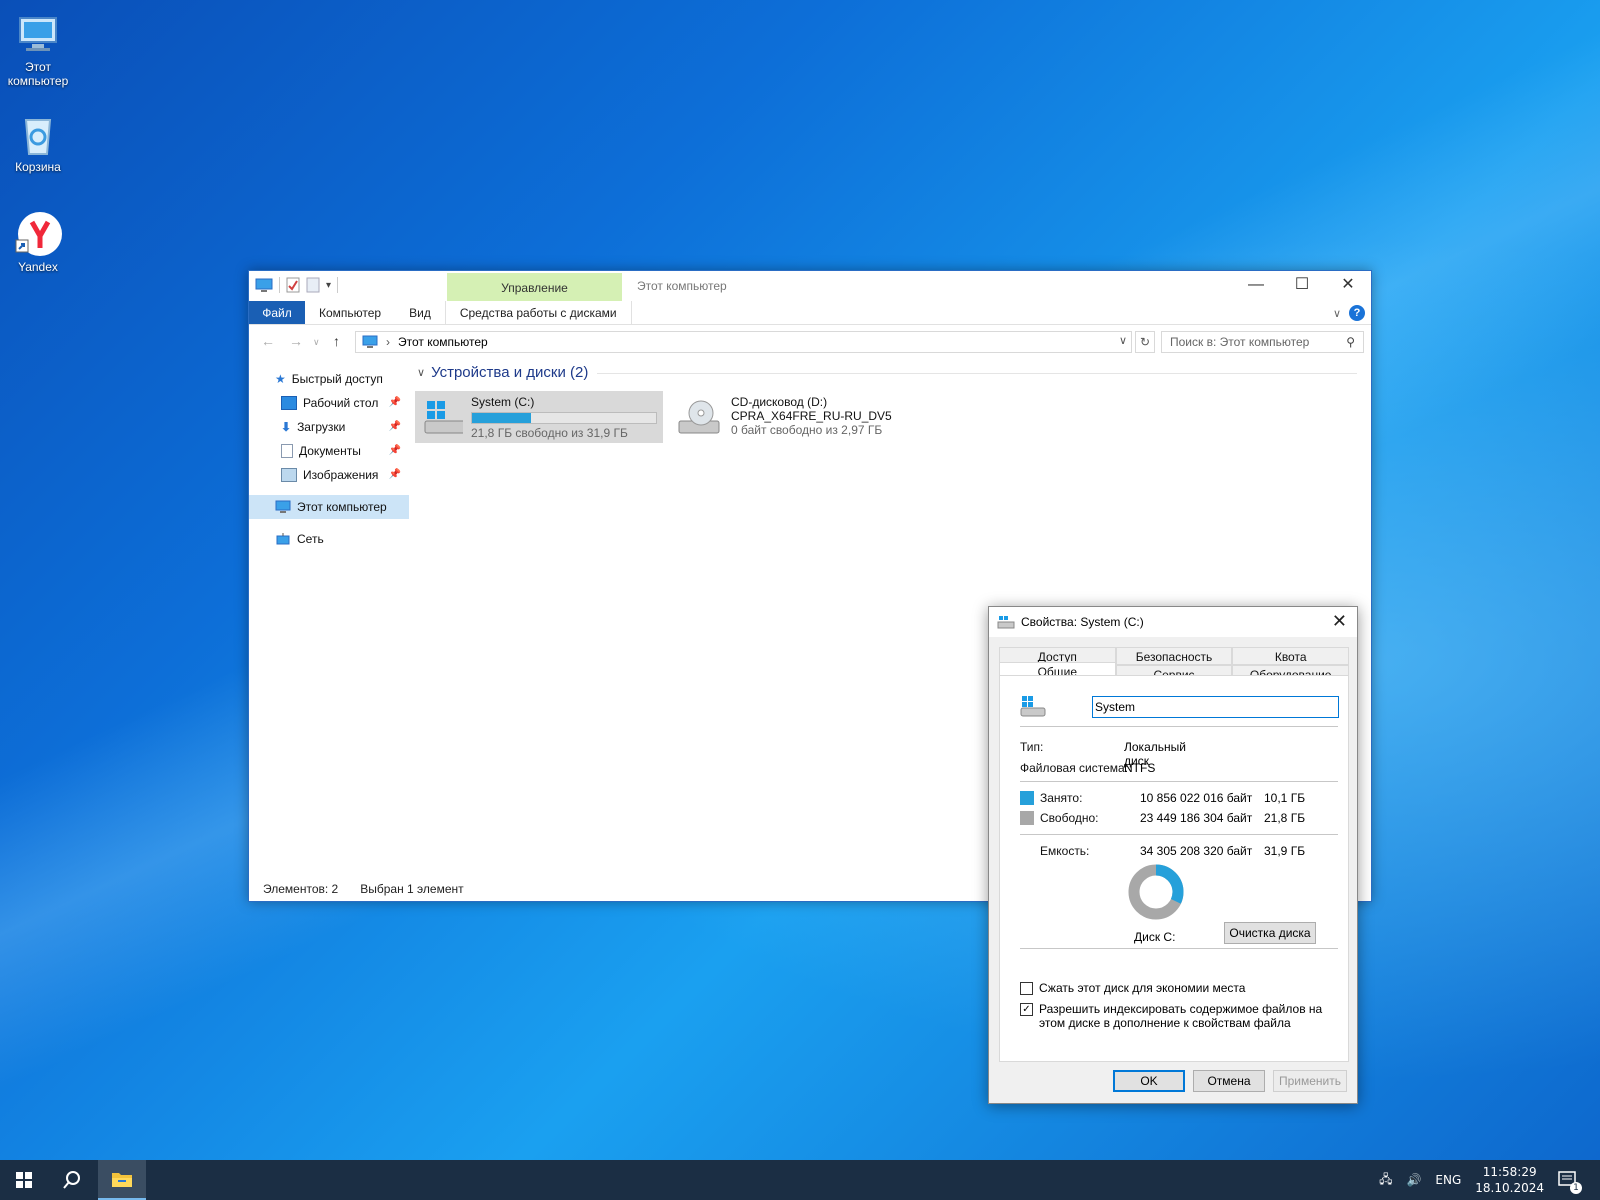 The height and width of the screenshot is (1200, 1600). I want to click on tab-file: Файл, so click(277, 312).